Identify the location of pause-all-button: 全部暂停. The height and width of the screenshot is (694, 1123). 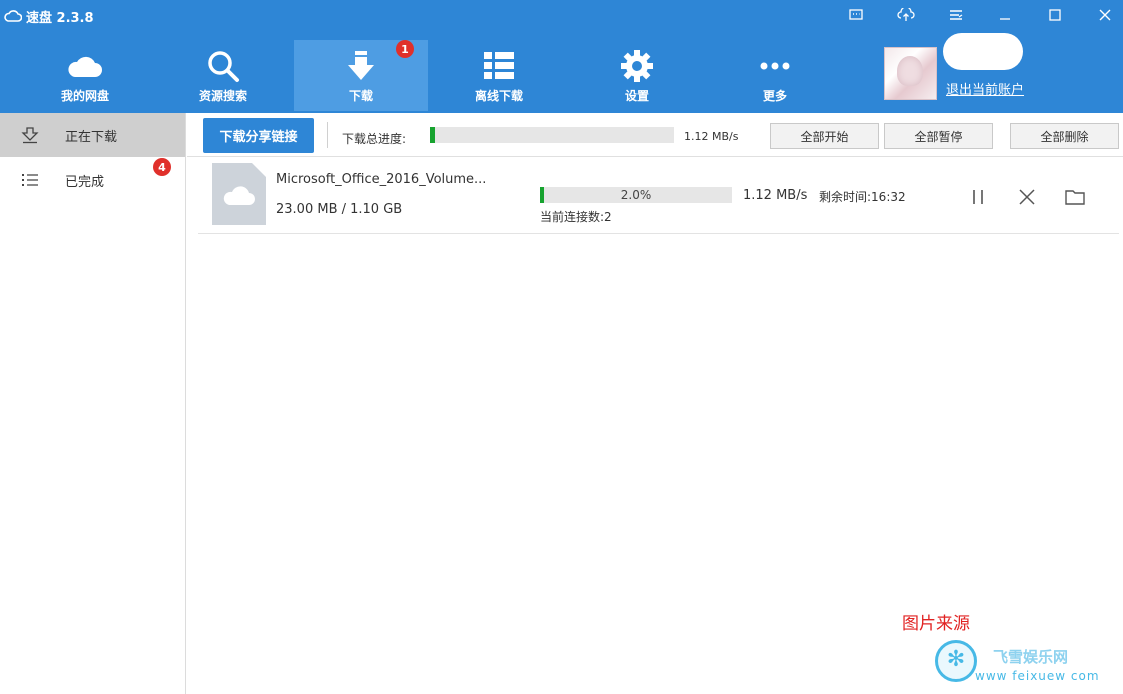
(938, 136).